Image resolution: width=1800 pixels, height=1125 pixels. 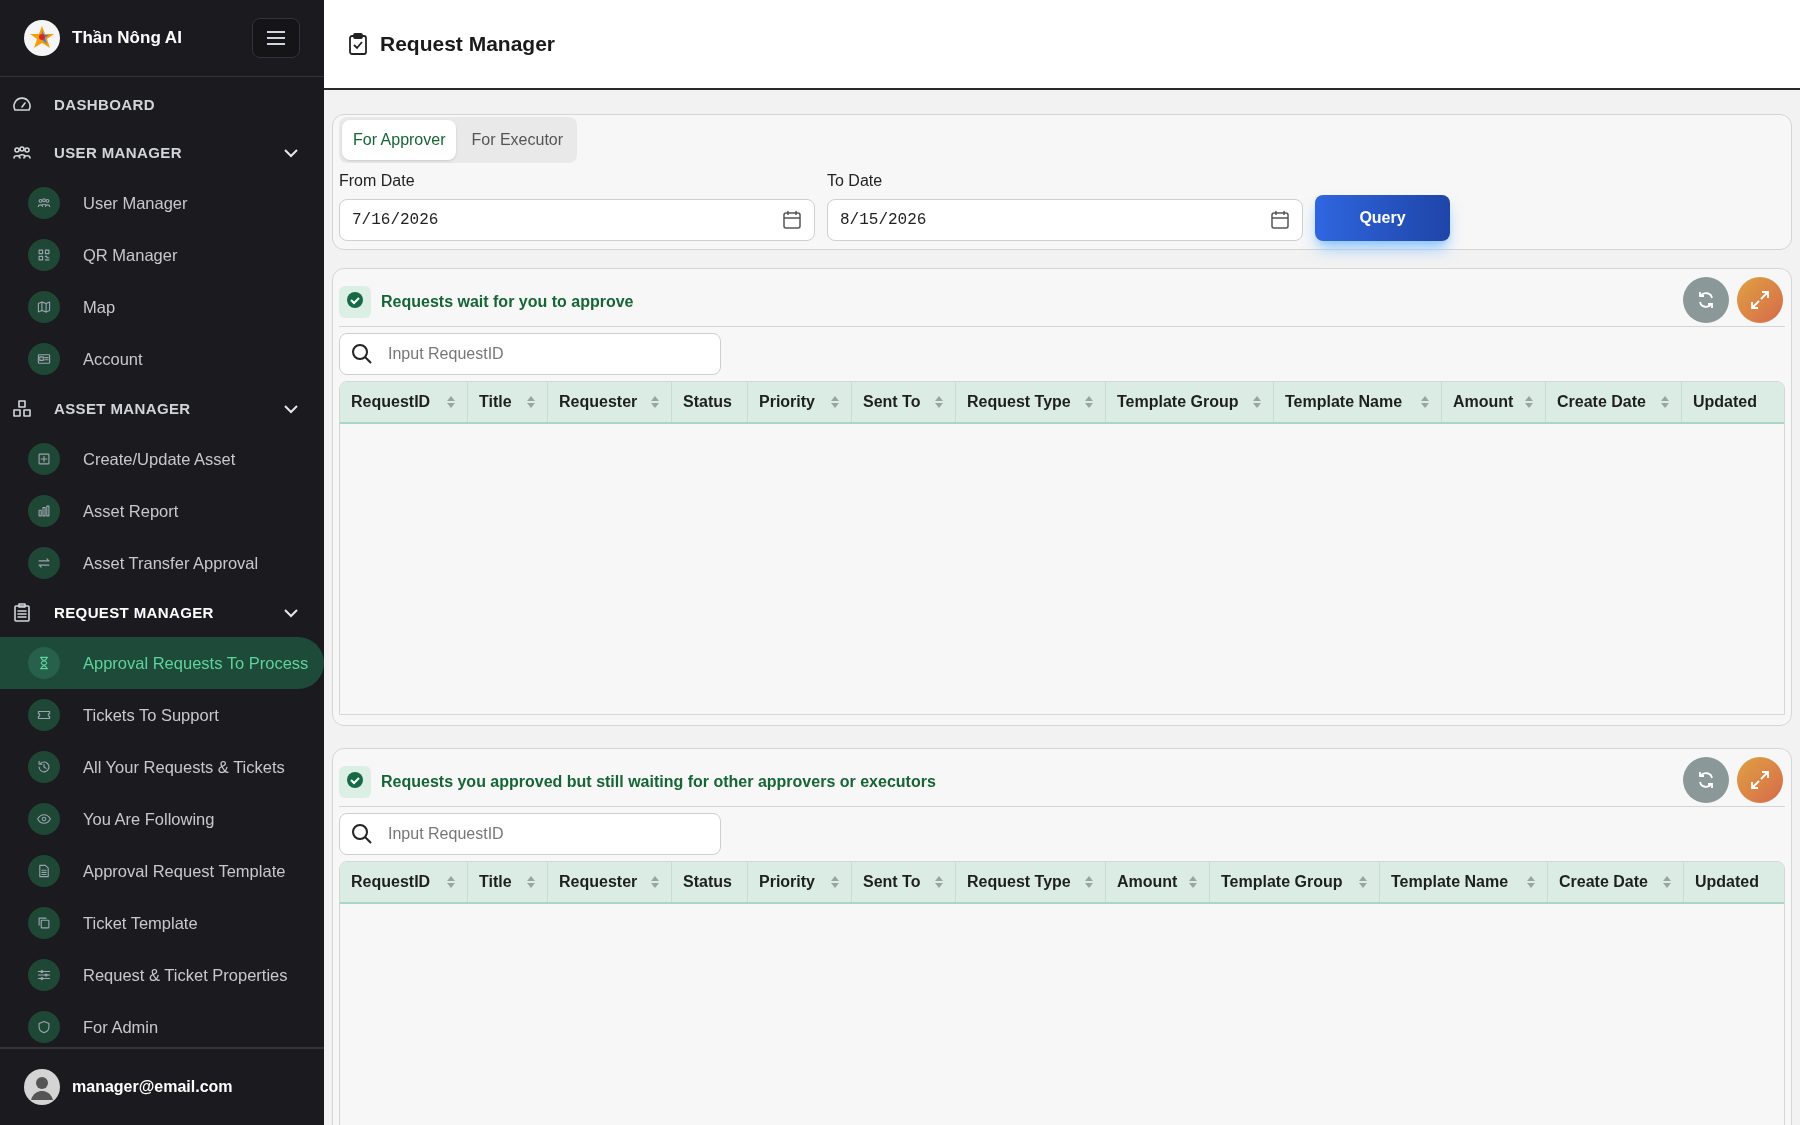 What do you see at coordinates (577, 220) in the screenshot?
I see `date-field: 7/16/2026` at bounding box center [577, 220].